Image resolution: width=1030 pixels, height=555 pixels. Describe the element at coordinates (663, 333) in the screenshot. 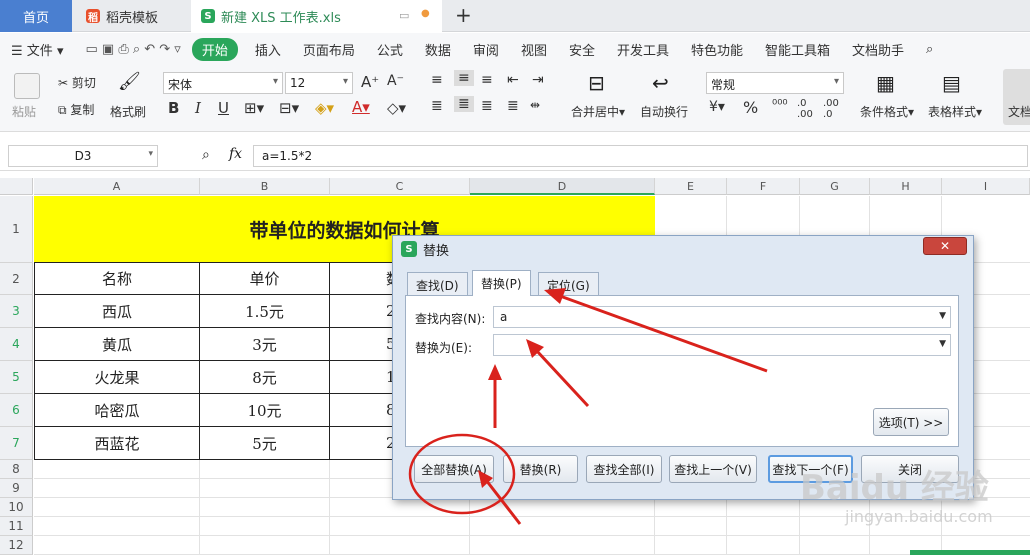

I see `arrow-to-replace-tab` at that location.